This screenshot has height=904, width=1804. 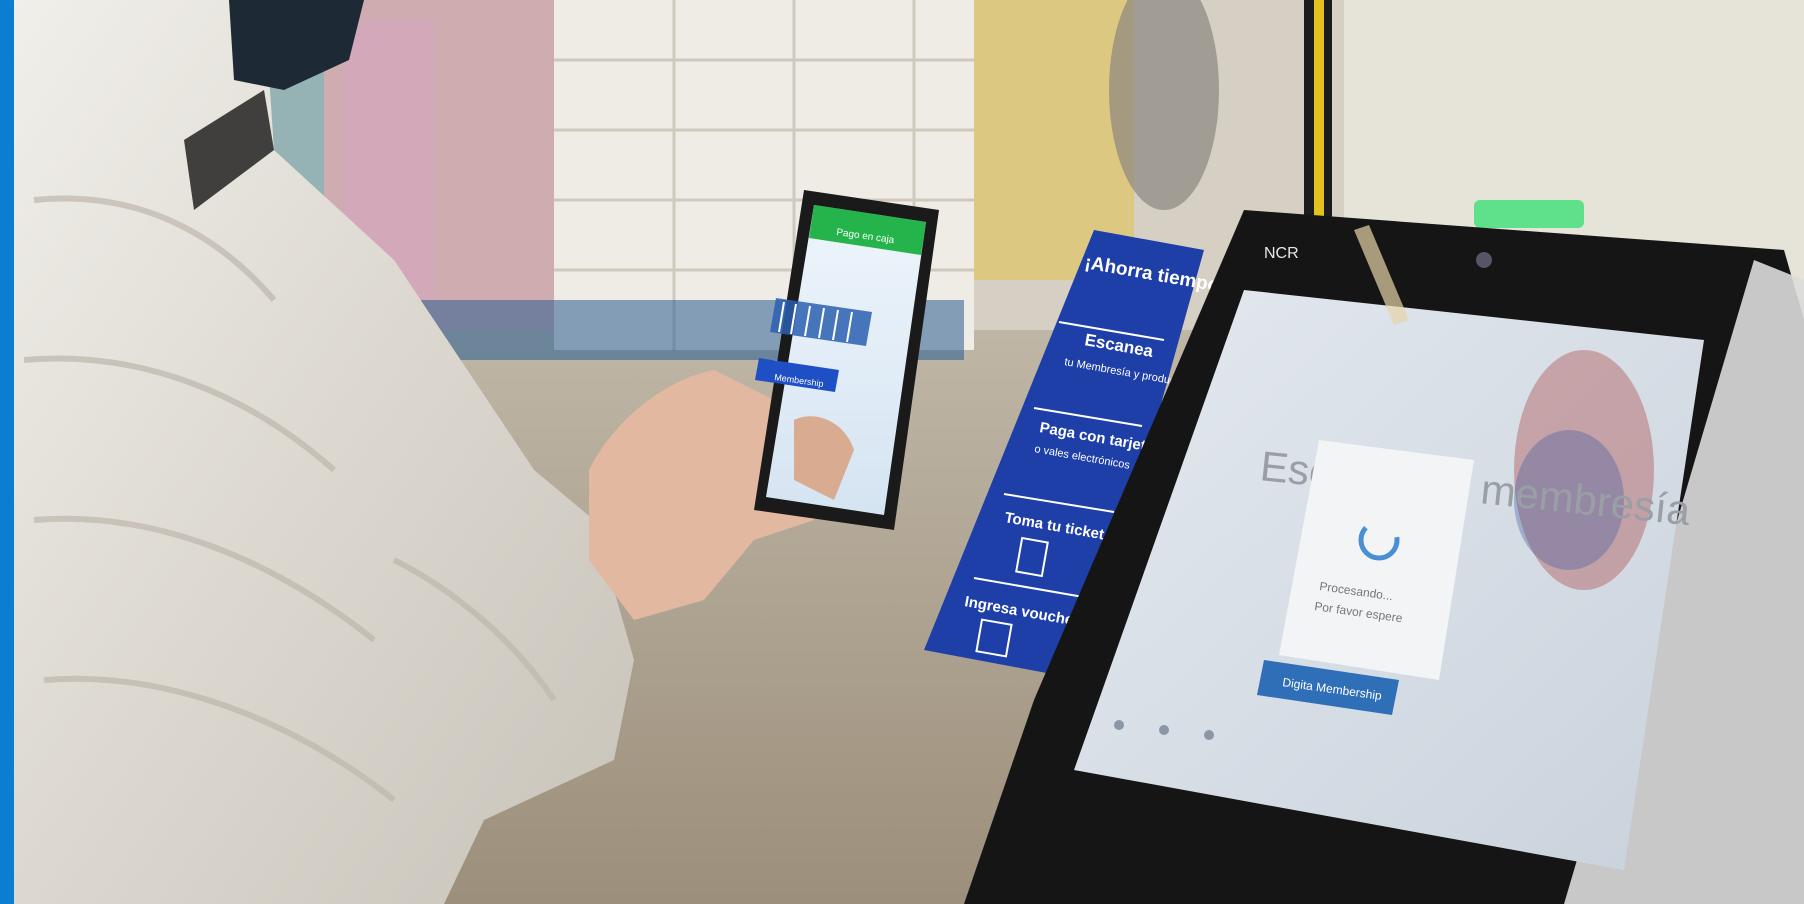 I want to click on camera-icon, so click(x=1484, y=260).